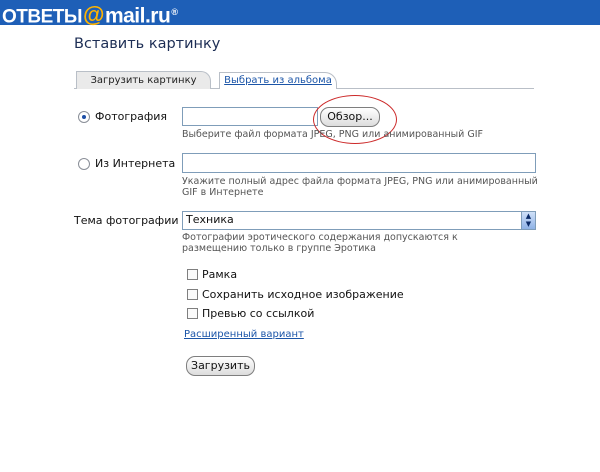  What do you see at coordinates (84, 164) in the screenshot?
I see `internet-radio` at bounding box center [84, 164].